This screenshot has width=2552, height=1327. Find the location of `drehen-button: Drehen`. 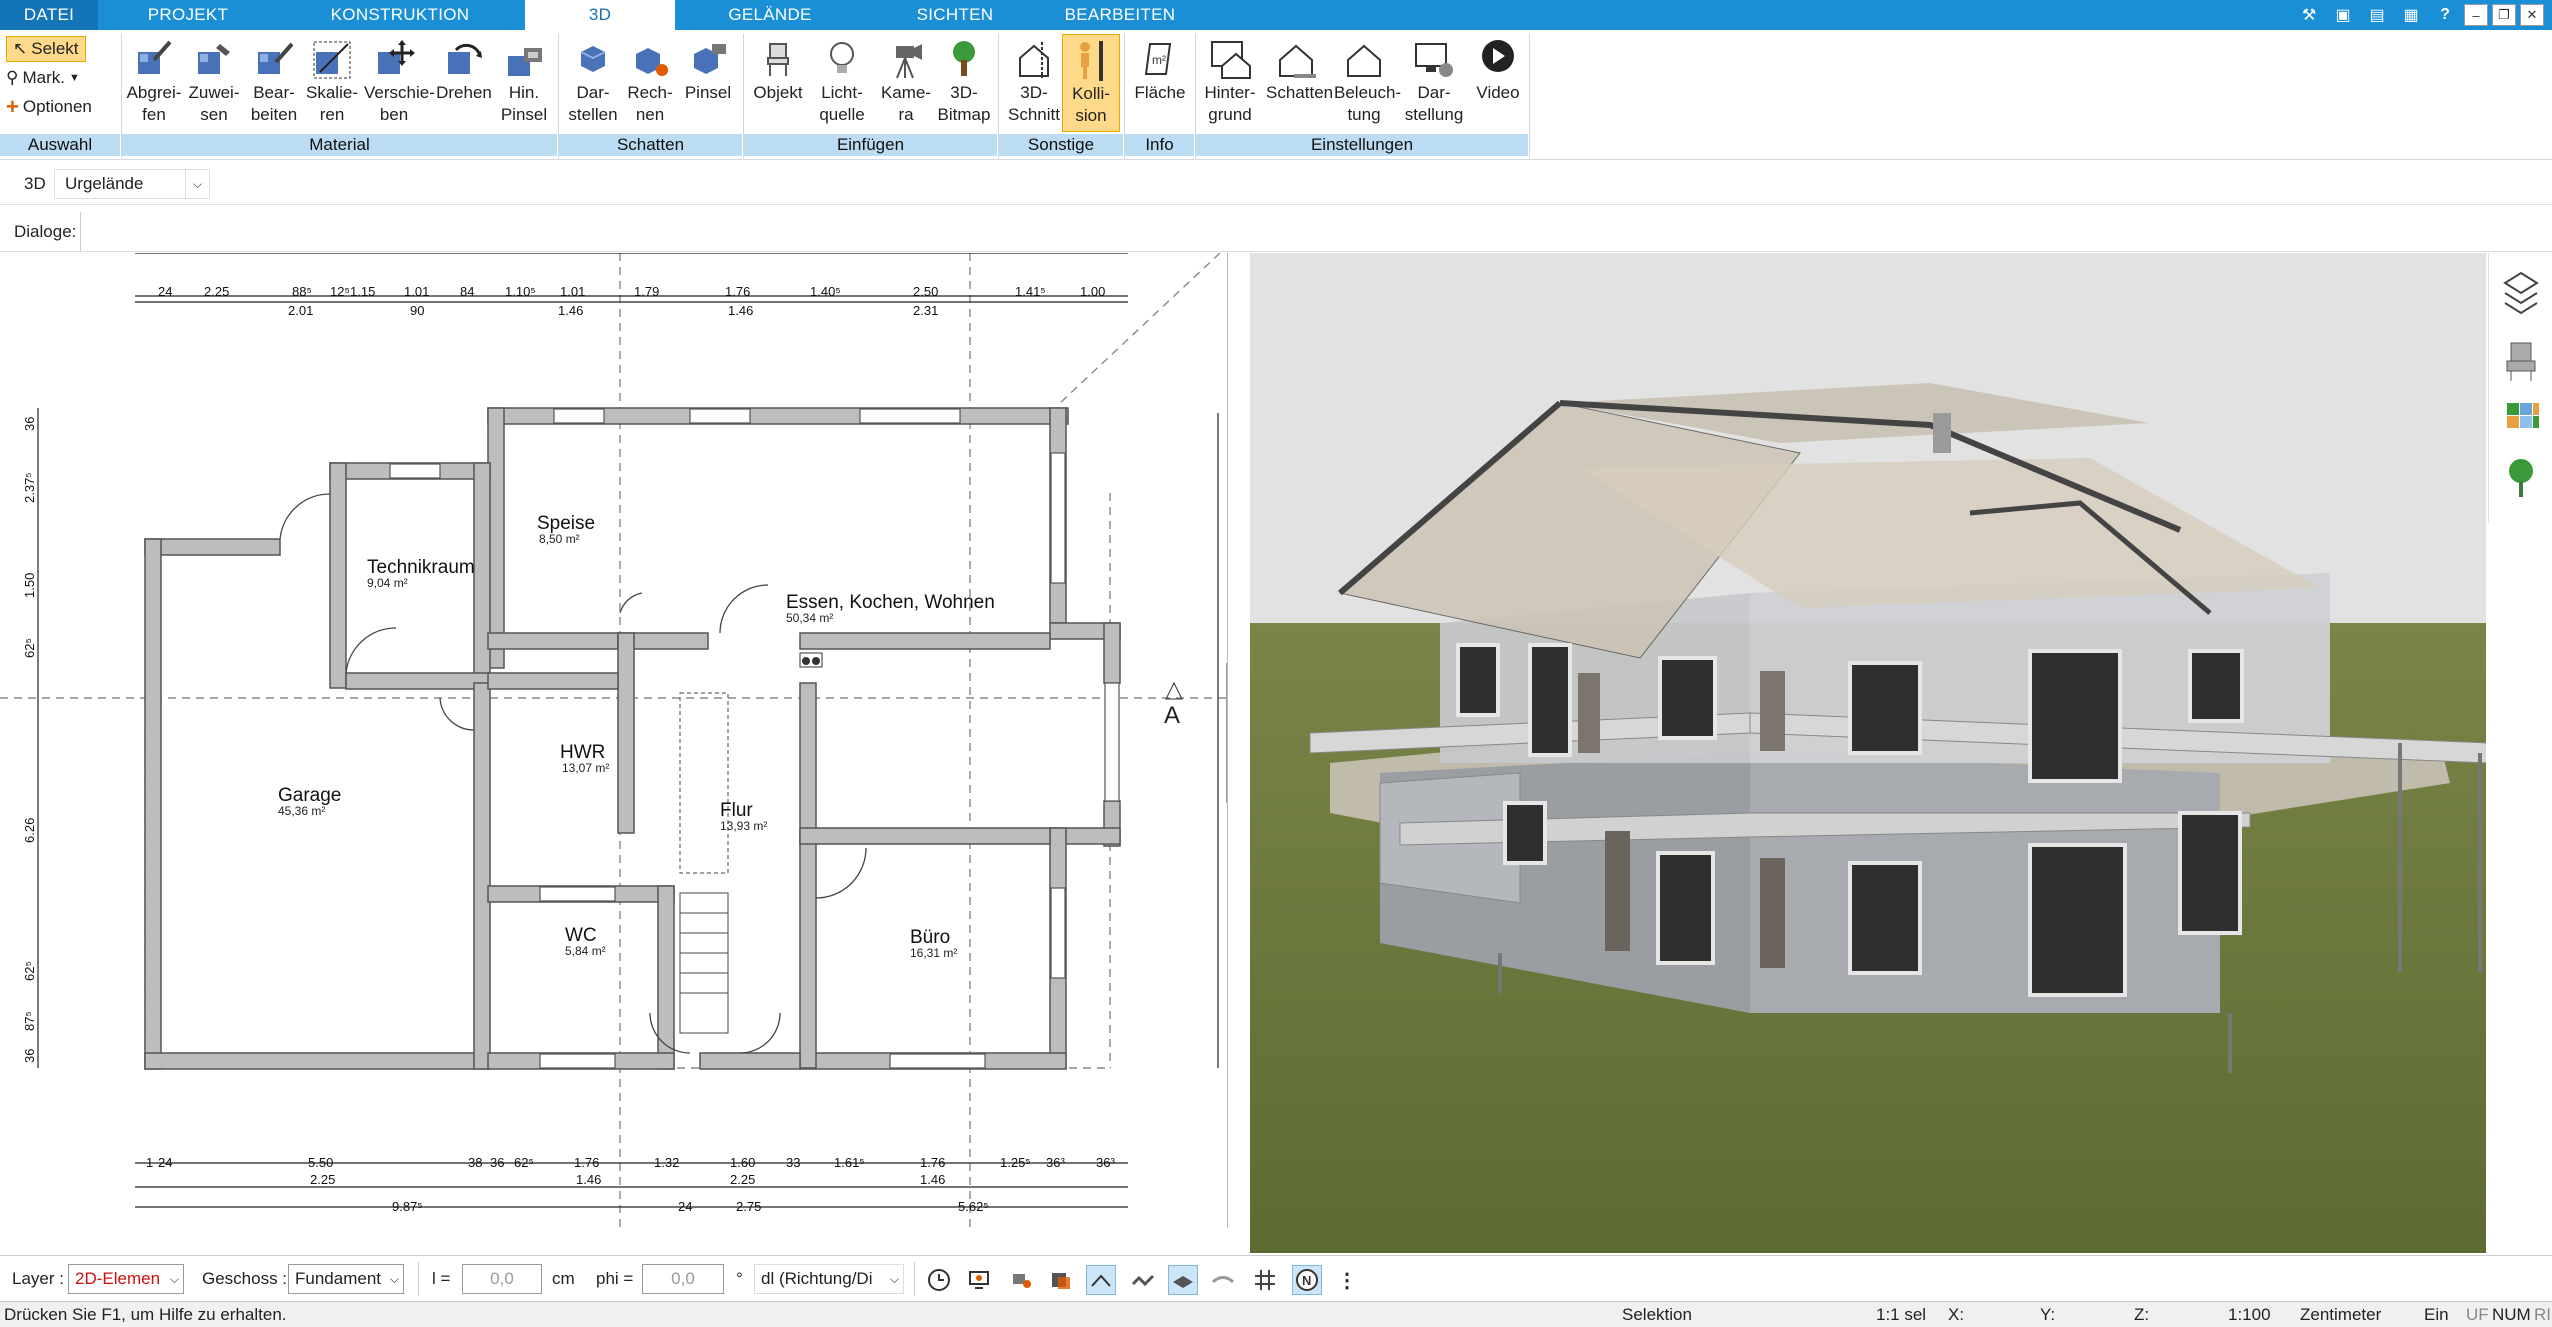

drehen-button: Drehen is located at coordinates (464, 84).